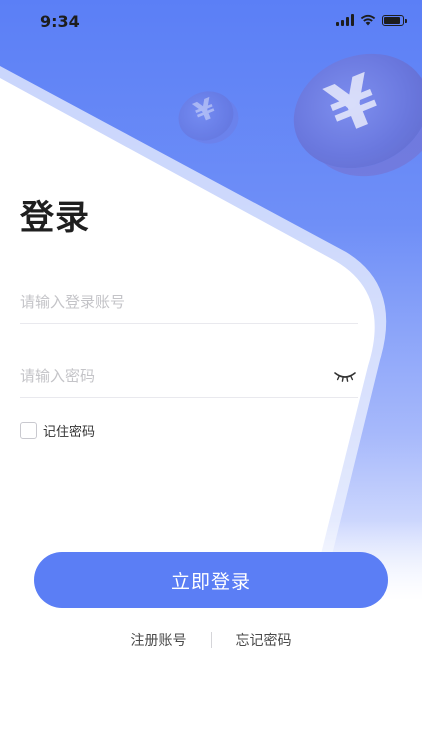 The image size is (422, 750). I want to click on links-divider, so click(211, 640).